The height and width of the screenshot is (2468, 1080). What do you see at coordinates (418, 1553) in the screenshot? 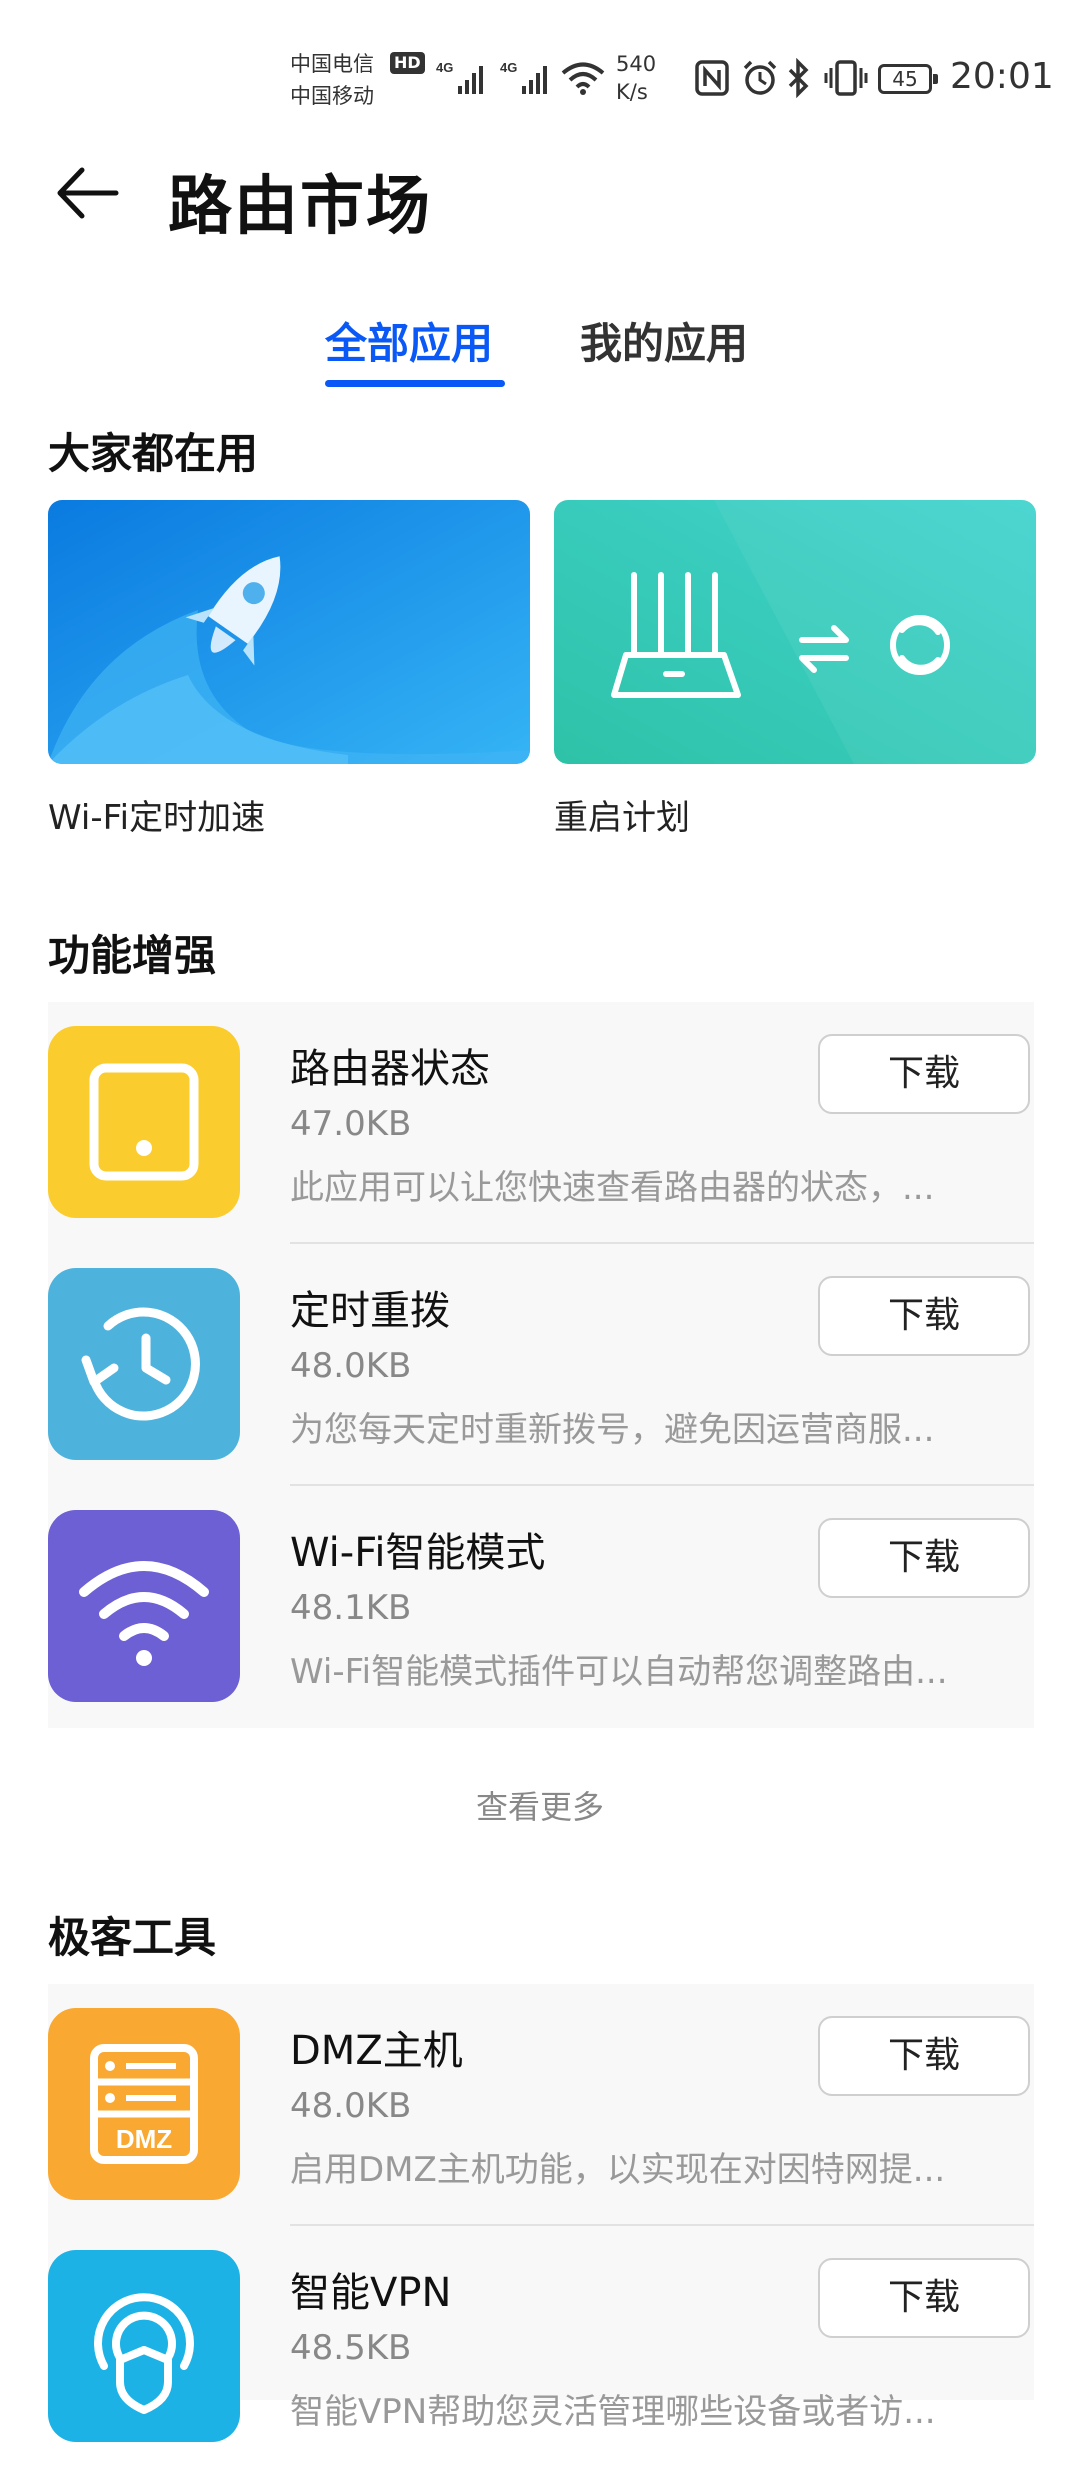
I see `app-name: Wi-Fi智能模式` at bounding box center [418, 1553].